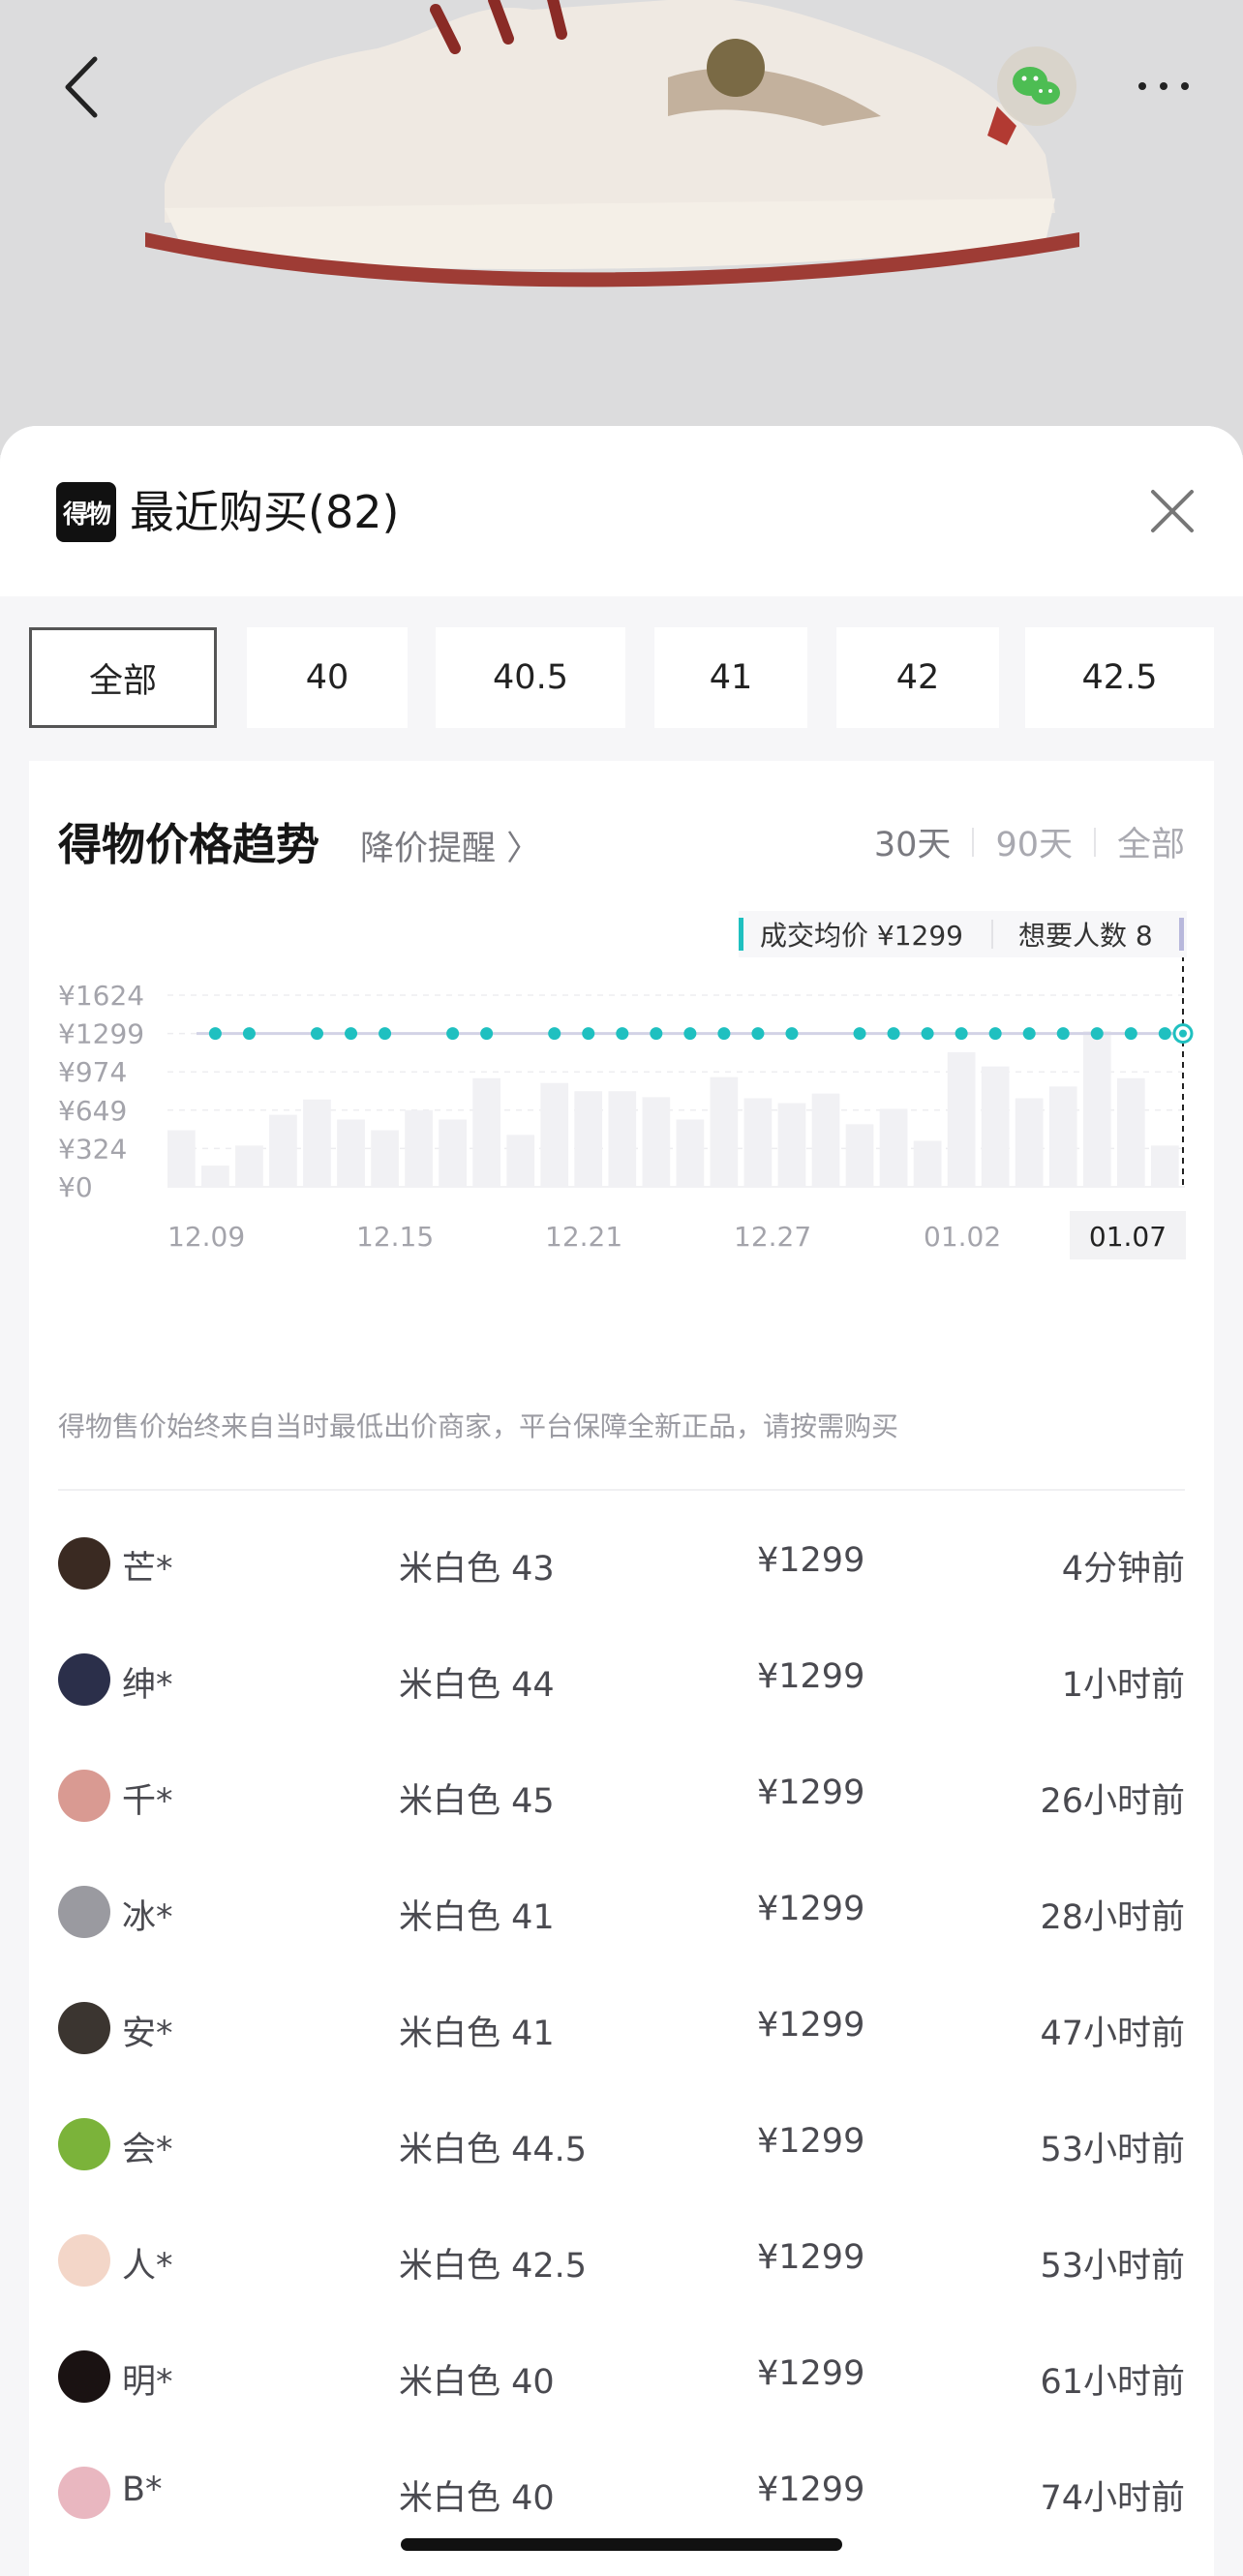  I want to click on purchase-time: 47小时前, so click(1112, 2034).